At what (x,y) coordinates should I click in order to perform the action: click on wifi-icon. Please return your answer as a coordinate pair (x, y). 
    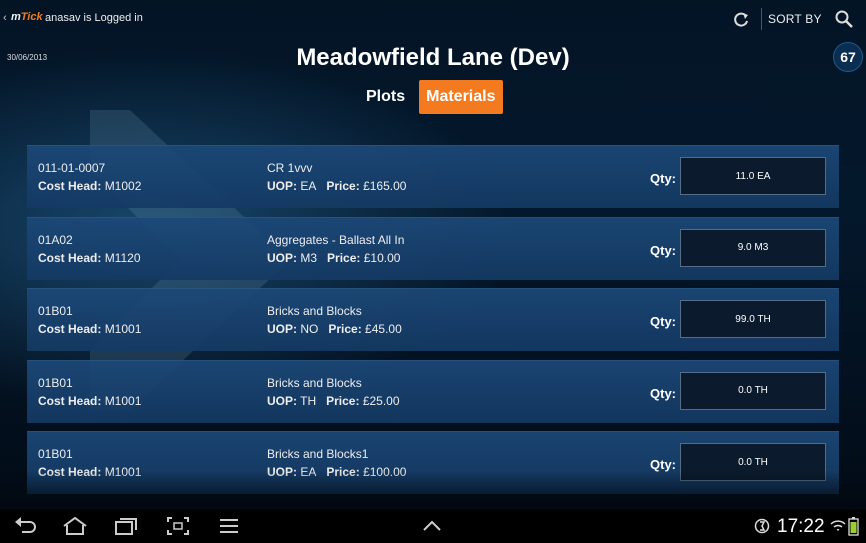
    Looking at the image, I should click on (838, 525).